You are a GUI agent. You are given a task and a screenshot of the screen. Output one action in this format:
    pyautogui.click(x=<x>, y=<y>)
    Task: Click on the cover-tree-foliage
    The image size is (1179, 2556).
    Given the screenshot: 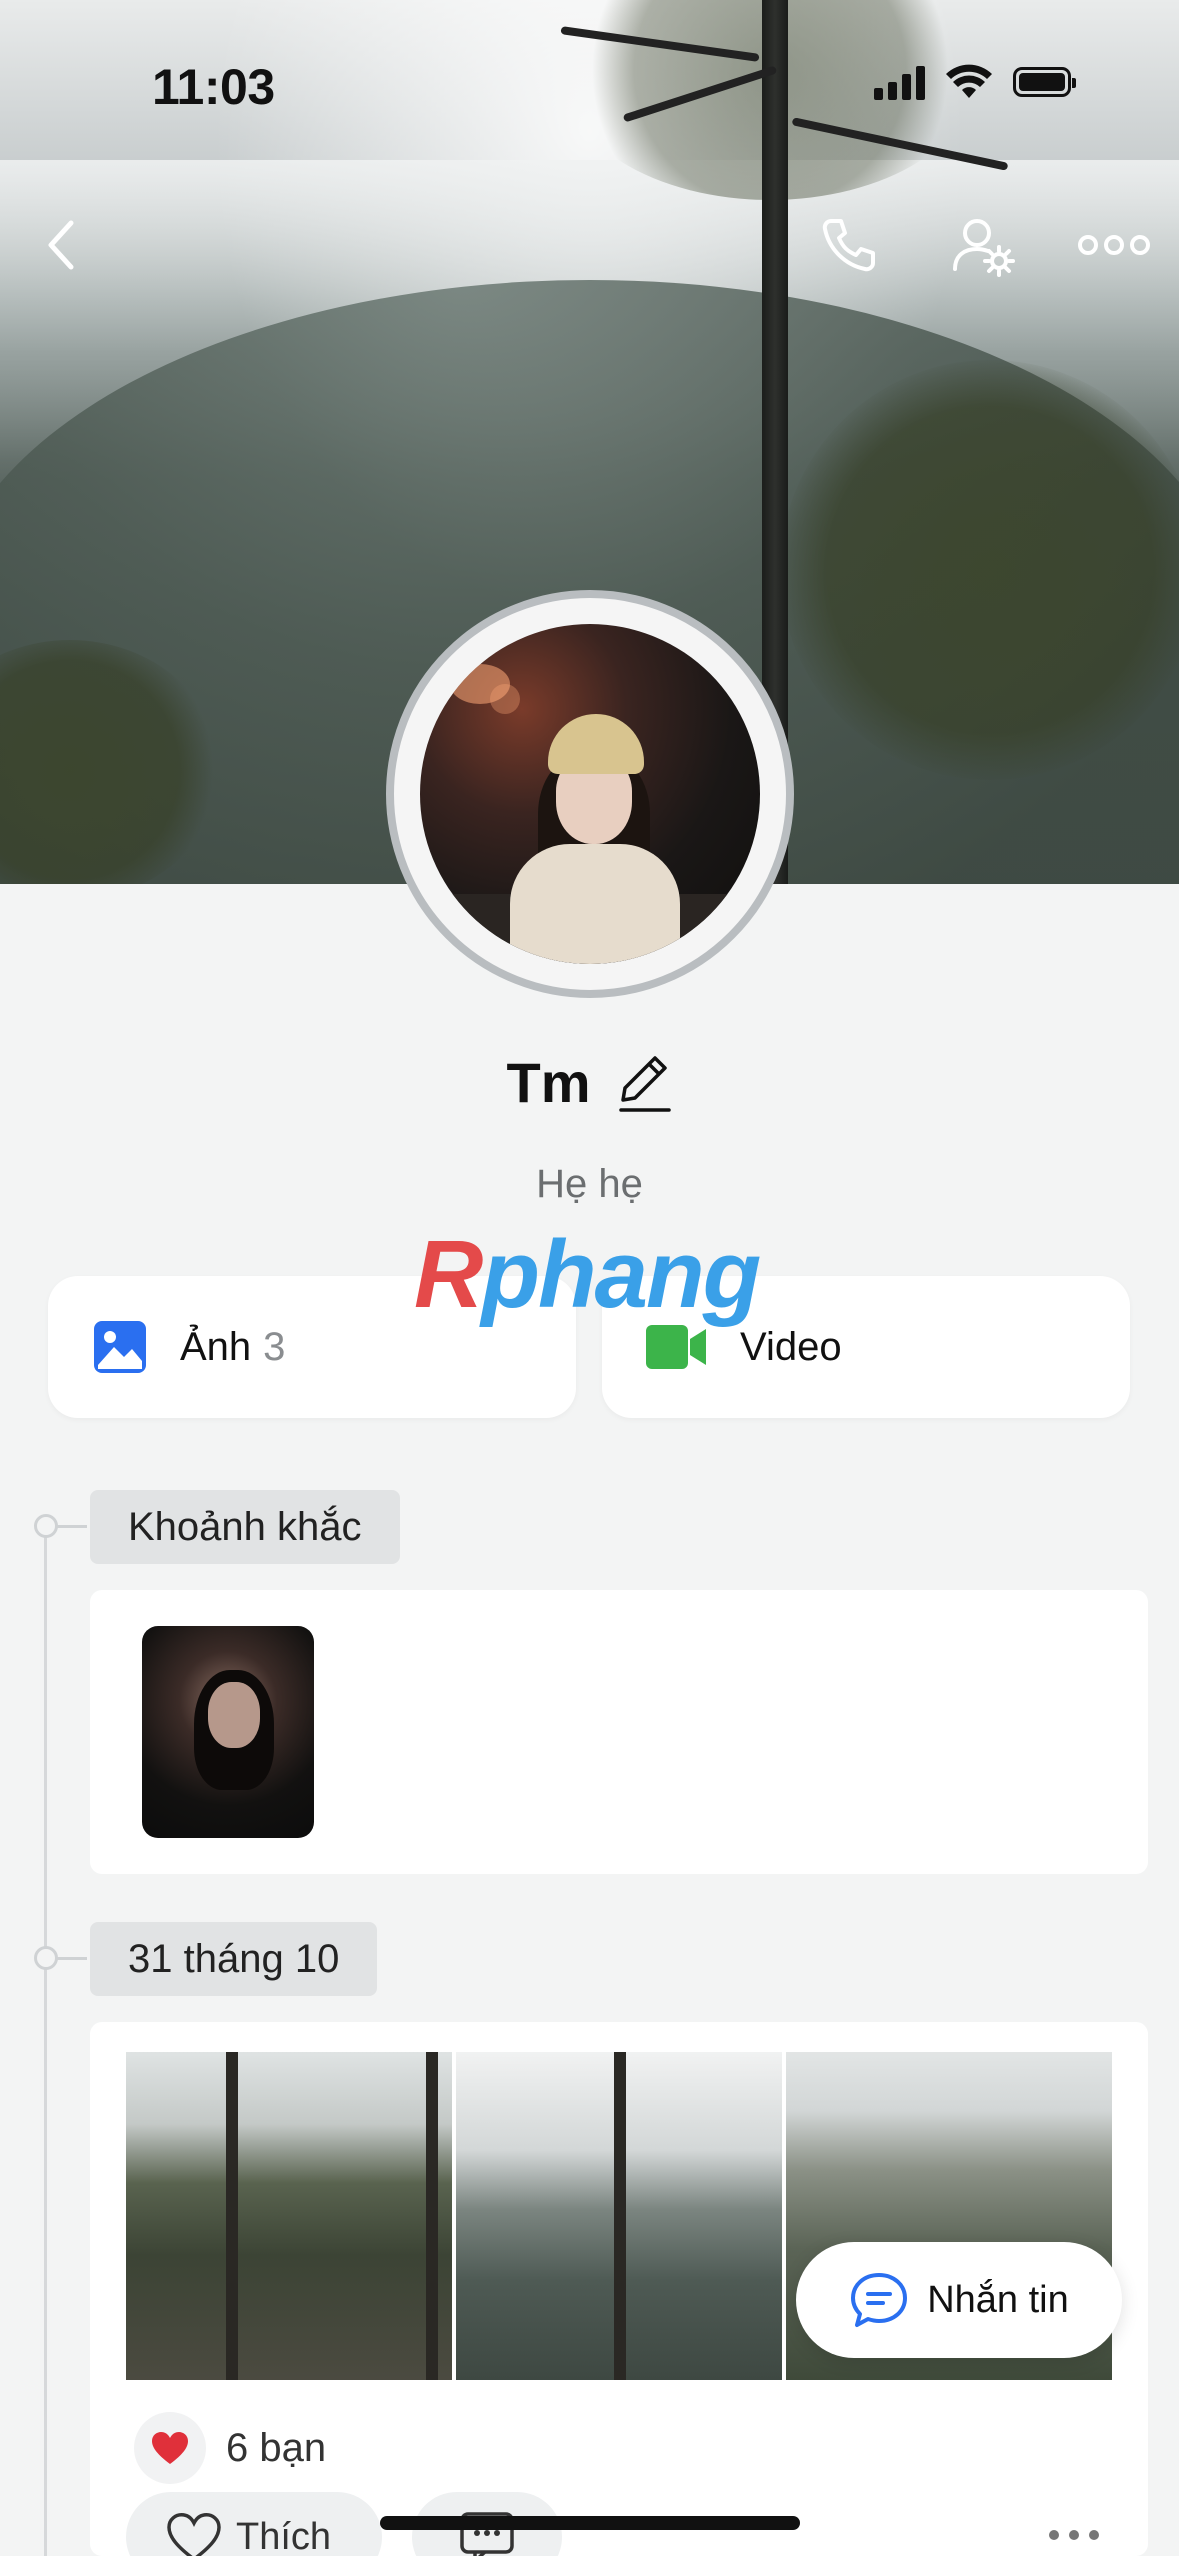 What is the action you would take?
    pyautogui.click(x=979, y=570)
    